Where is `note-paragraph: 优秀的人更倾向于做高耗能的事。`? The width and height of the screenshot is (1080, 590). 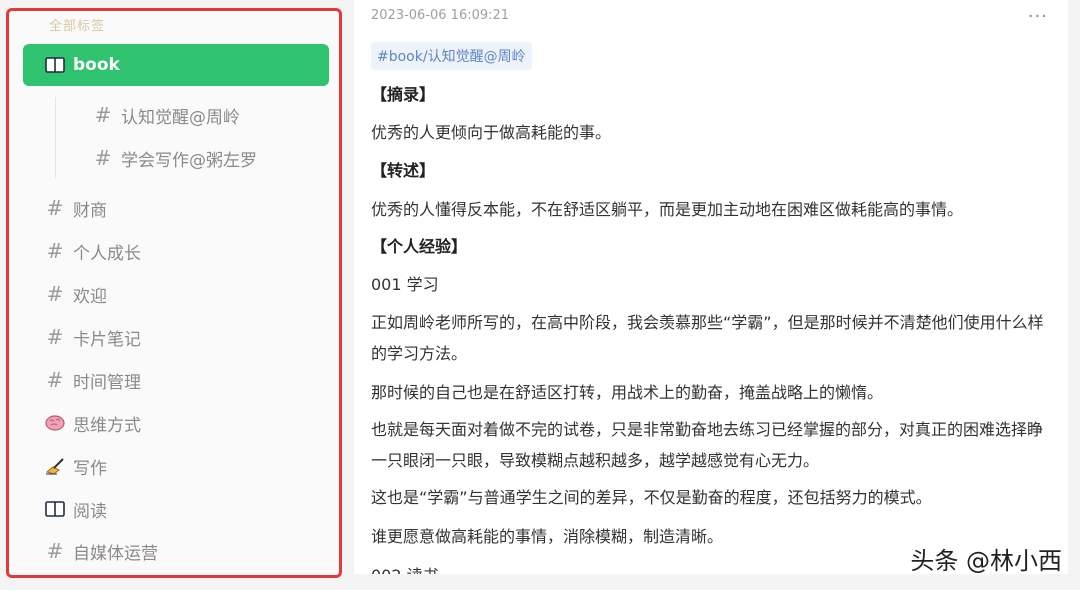
note-paragraph: 优秀的人更倾向于做高耗能的事。 is located at coordinates (491, 132).